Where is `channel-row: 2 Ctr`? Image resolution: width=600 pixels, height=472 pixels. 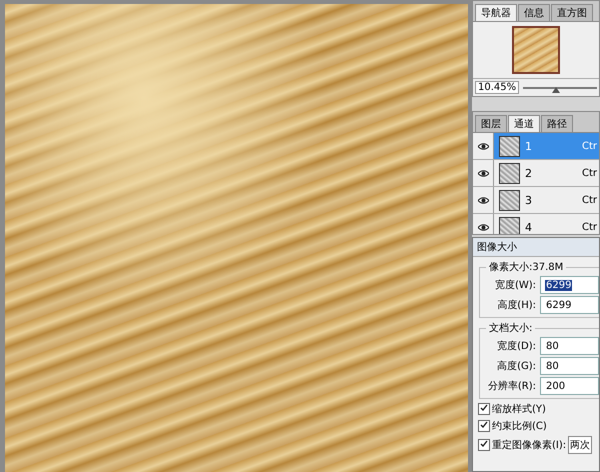
channel-row: 2 Ctr is located at coordinates (536, 173).